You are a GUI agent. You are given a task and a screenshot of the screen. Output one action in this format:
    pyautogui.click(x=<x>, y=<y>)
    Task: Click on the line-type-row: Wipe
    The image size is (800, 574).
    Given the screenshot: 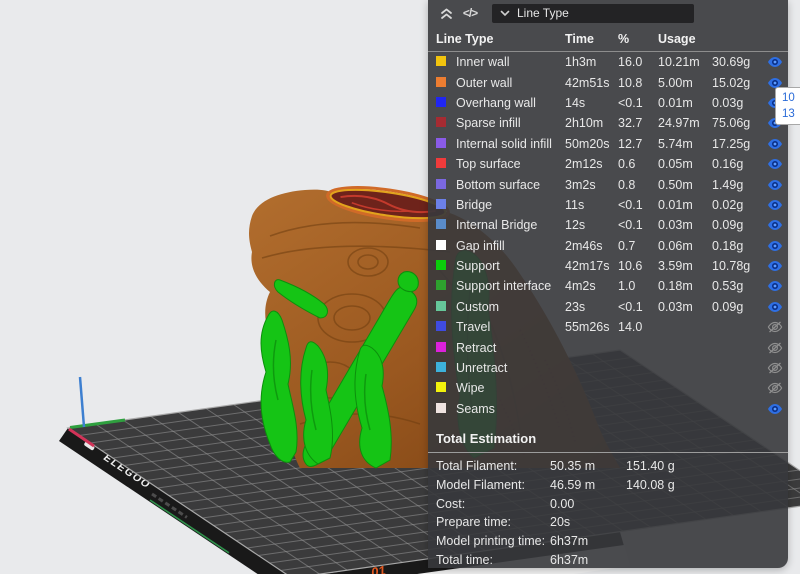 What is the action you would take?
    pyautogui.click(x=608, y=388)
    